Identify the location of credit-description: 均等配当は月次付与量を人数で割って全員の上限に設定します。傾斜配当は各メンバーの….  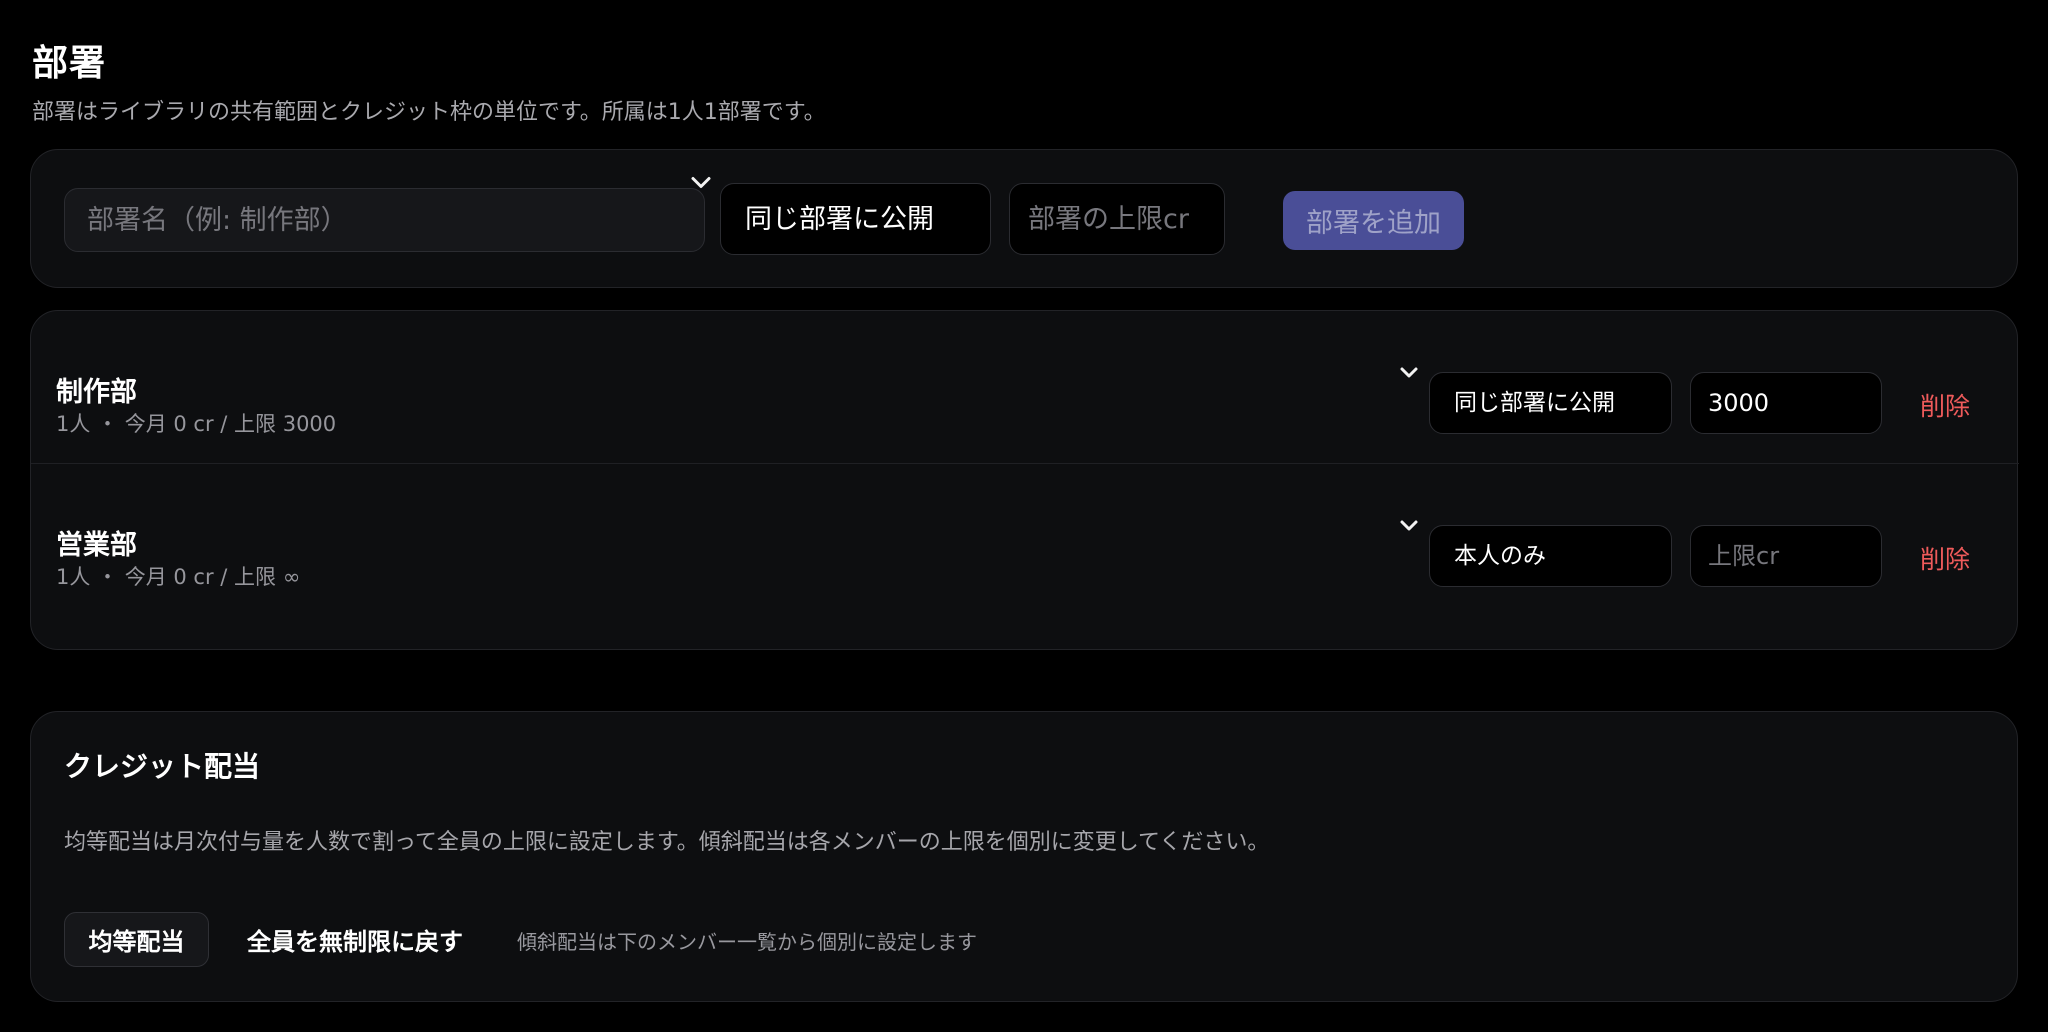
(667, 842).